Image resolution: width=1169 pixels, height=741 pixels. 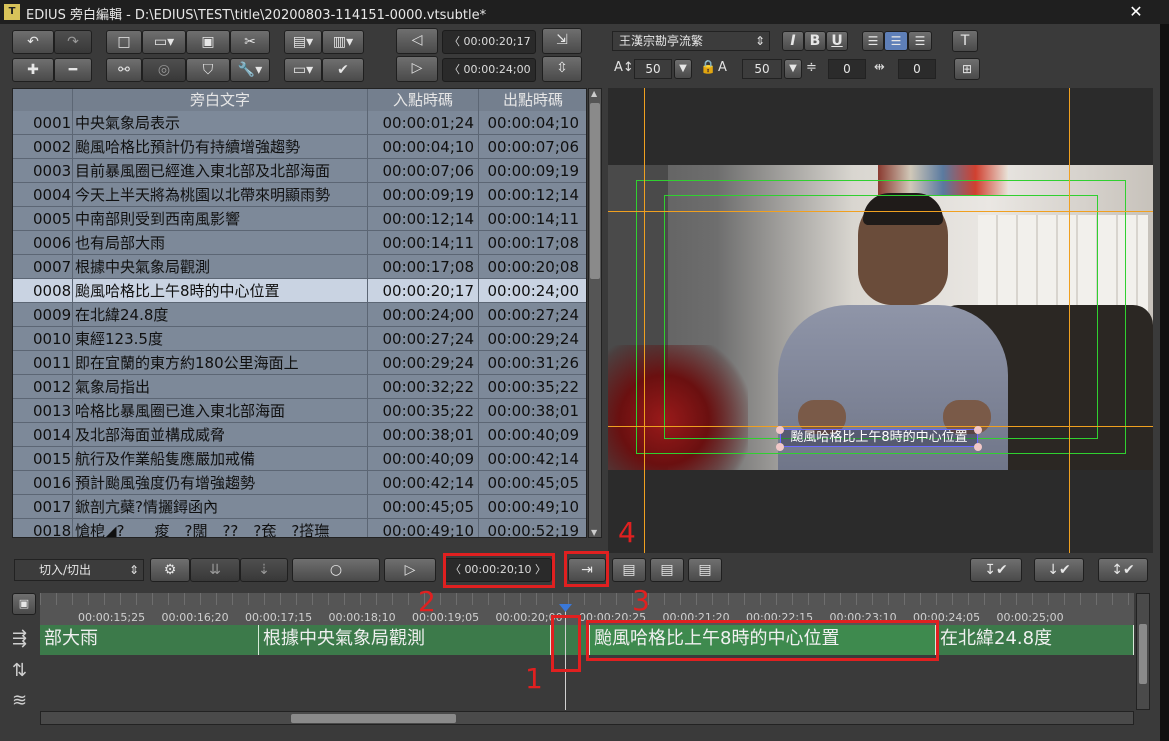 I want to click on add-subtitle-button: ✚, so click(x=33, y=70).